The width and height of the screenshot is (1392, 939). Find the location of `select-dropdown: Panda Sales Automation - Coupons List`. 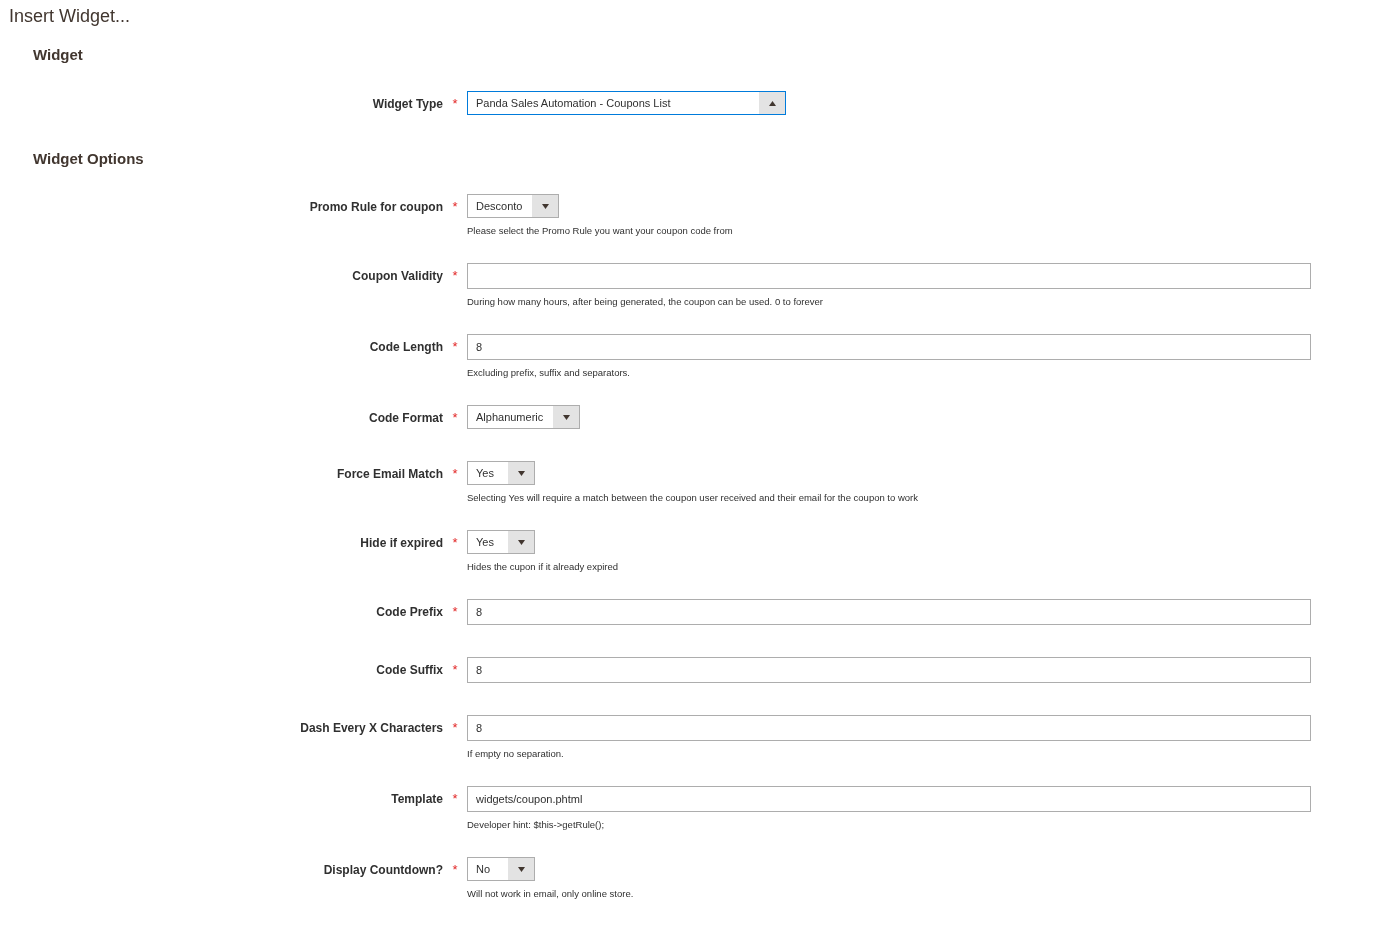

select-dropdown: Panda Sales Automation - Coupons List is located at coordinates (626, 103).